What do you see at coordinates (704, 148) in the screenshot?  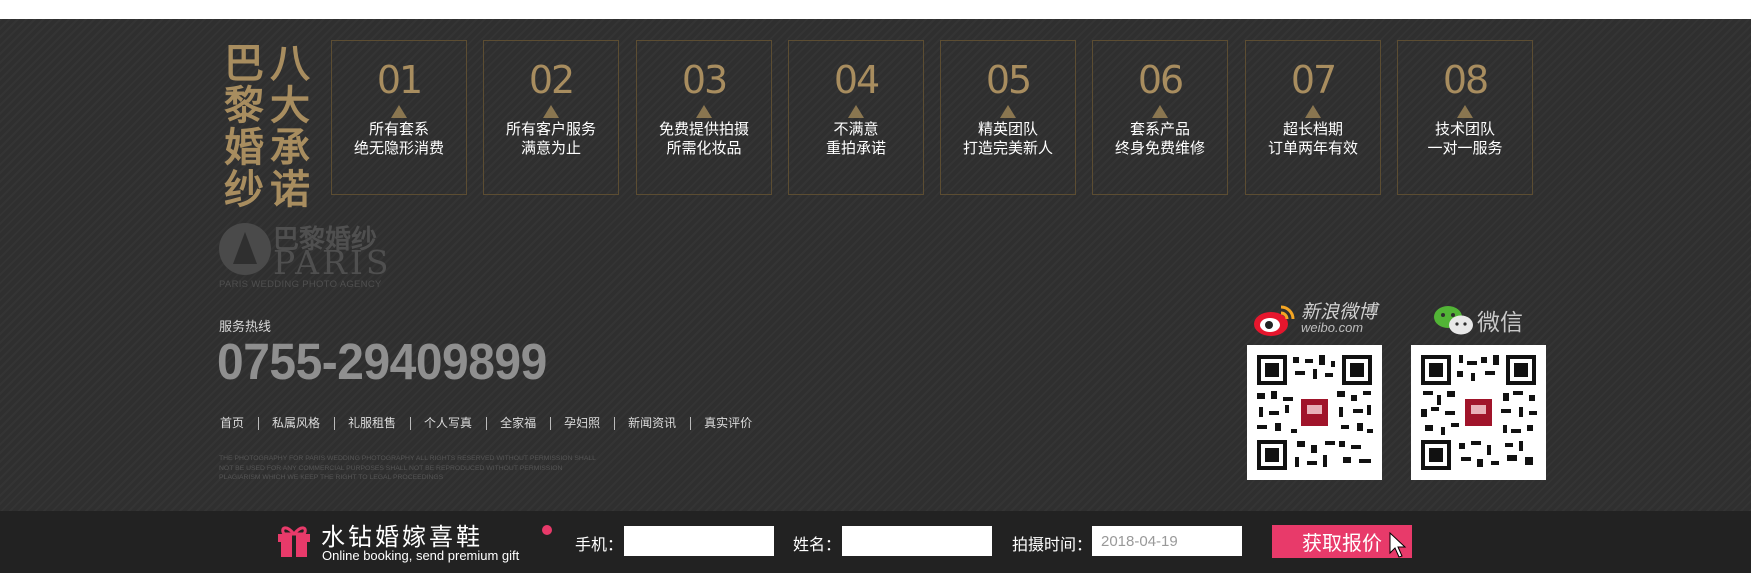 I see `promise-line2: 所需化妆品` at bounding box center [704, 148].